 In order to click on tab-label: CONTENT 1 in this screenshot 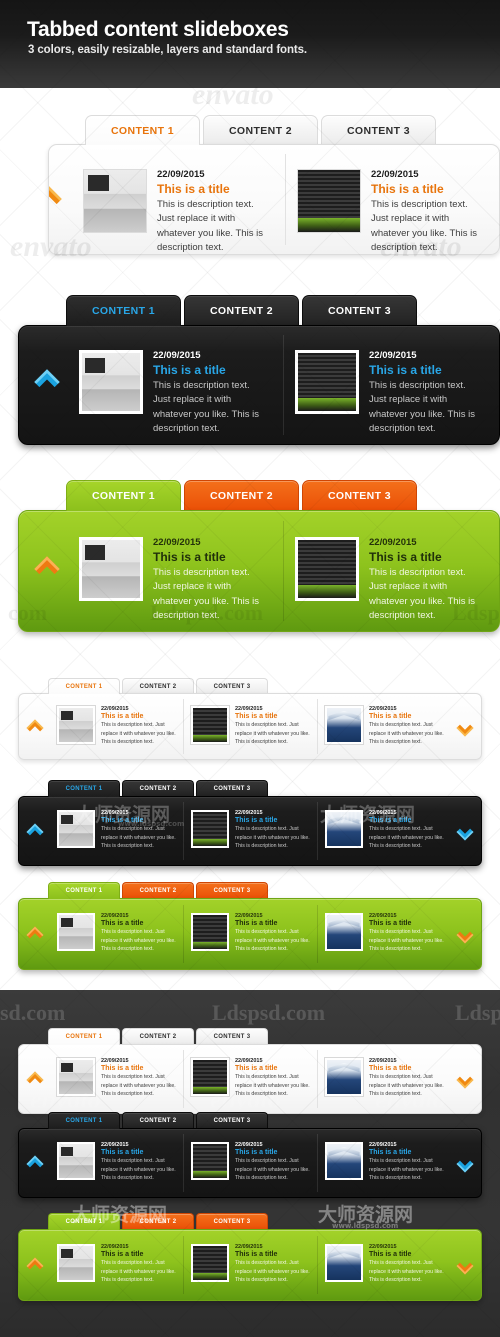, I will do `click(84, 891)`.